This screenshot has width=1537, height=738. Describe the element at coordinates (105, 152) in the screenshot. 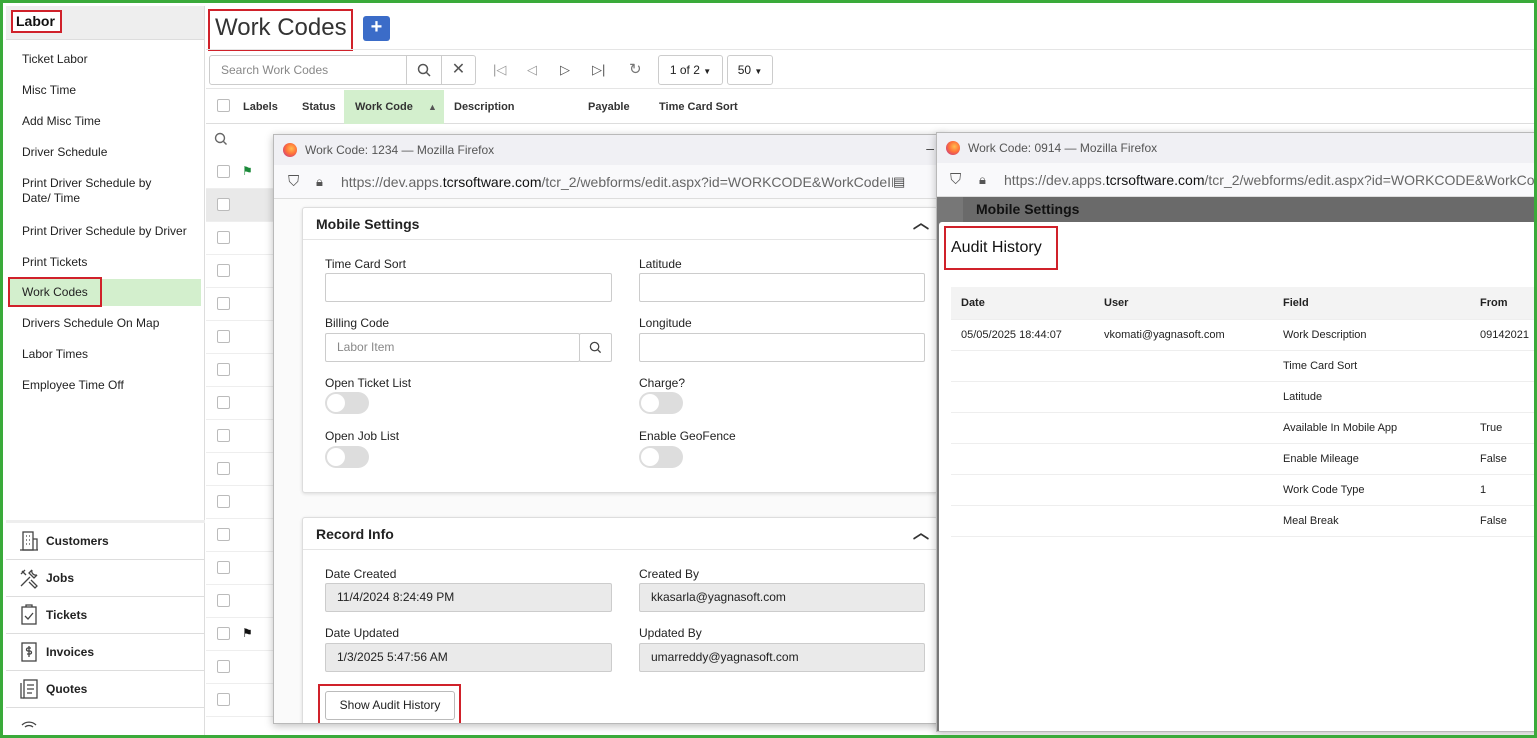

I see `sidebar-item-driver-schedule: Driver Schedule` at that location.